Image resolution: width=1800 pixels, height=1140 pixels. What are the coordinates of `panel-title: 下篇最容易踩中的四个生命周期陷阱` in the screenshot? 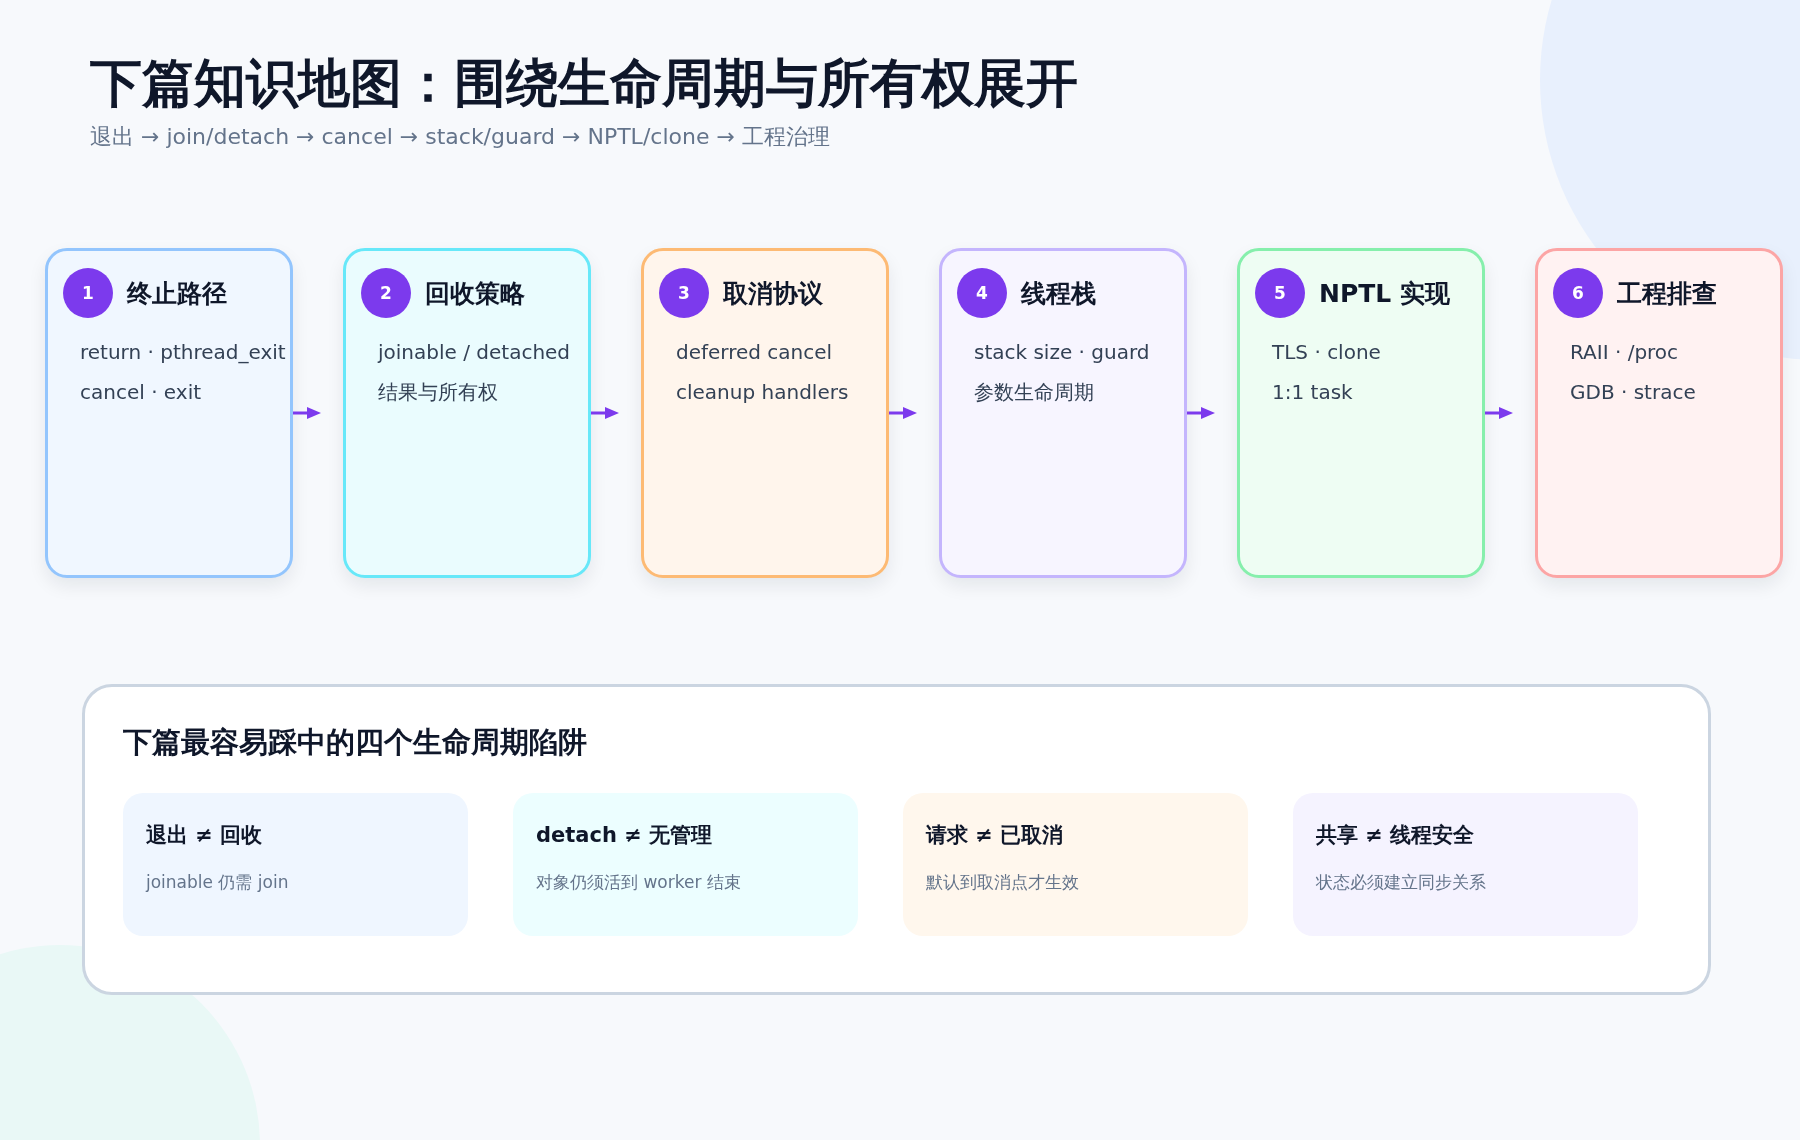 It's located at (355, 742).